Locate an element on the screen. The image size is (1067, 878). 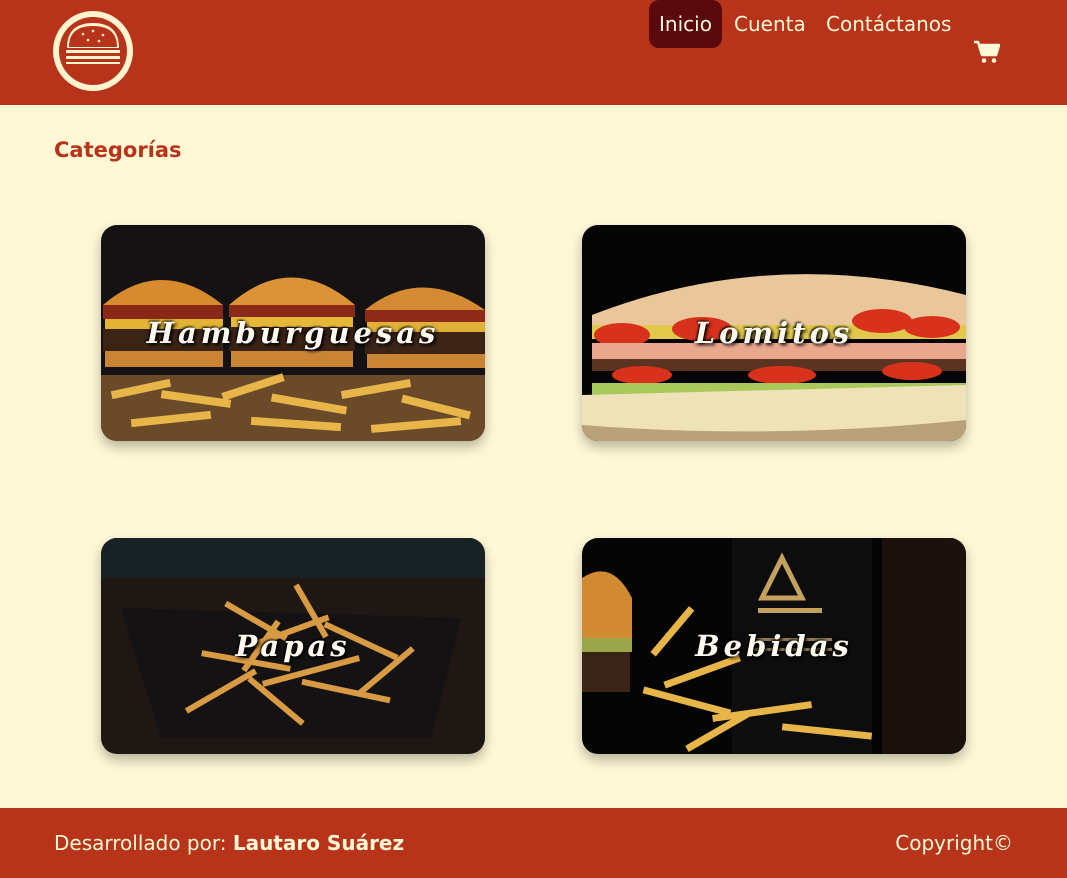
nav-cuenta: Cuenta is located at coordinates (770, 24).